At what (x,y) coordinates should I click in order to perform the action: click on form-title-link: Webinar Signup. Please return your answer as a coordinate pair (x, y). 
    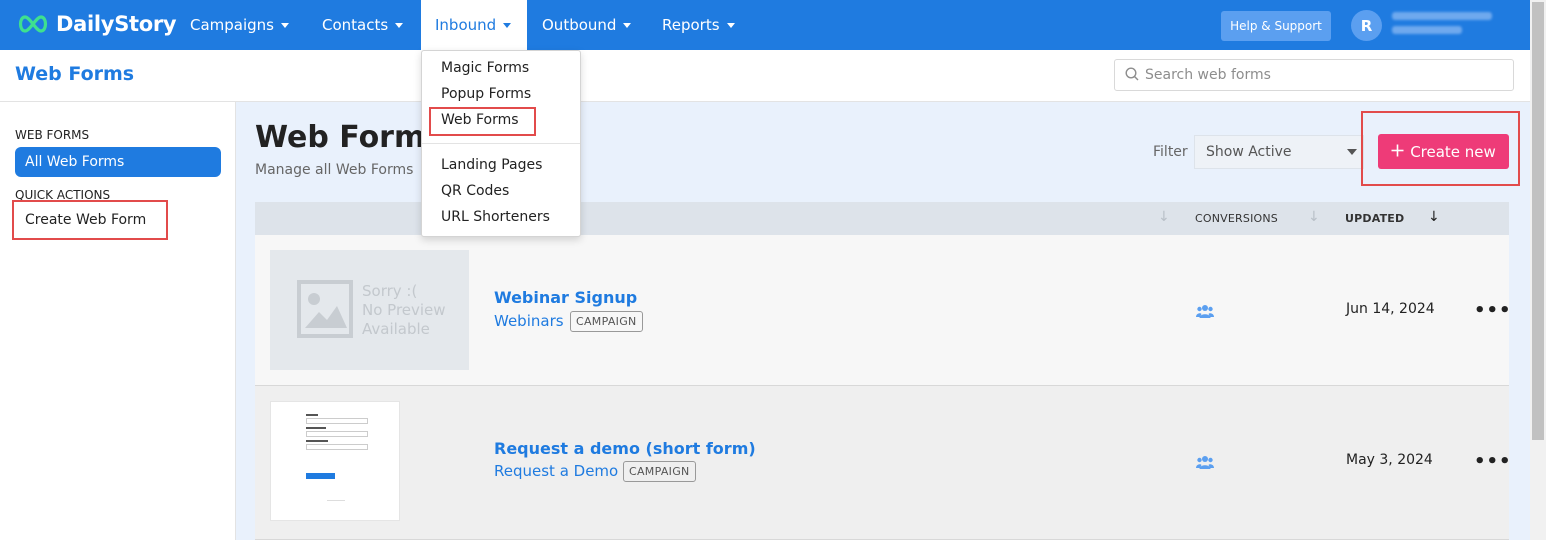
    Looking at the image, I should click on (565, 297).